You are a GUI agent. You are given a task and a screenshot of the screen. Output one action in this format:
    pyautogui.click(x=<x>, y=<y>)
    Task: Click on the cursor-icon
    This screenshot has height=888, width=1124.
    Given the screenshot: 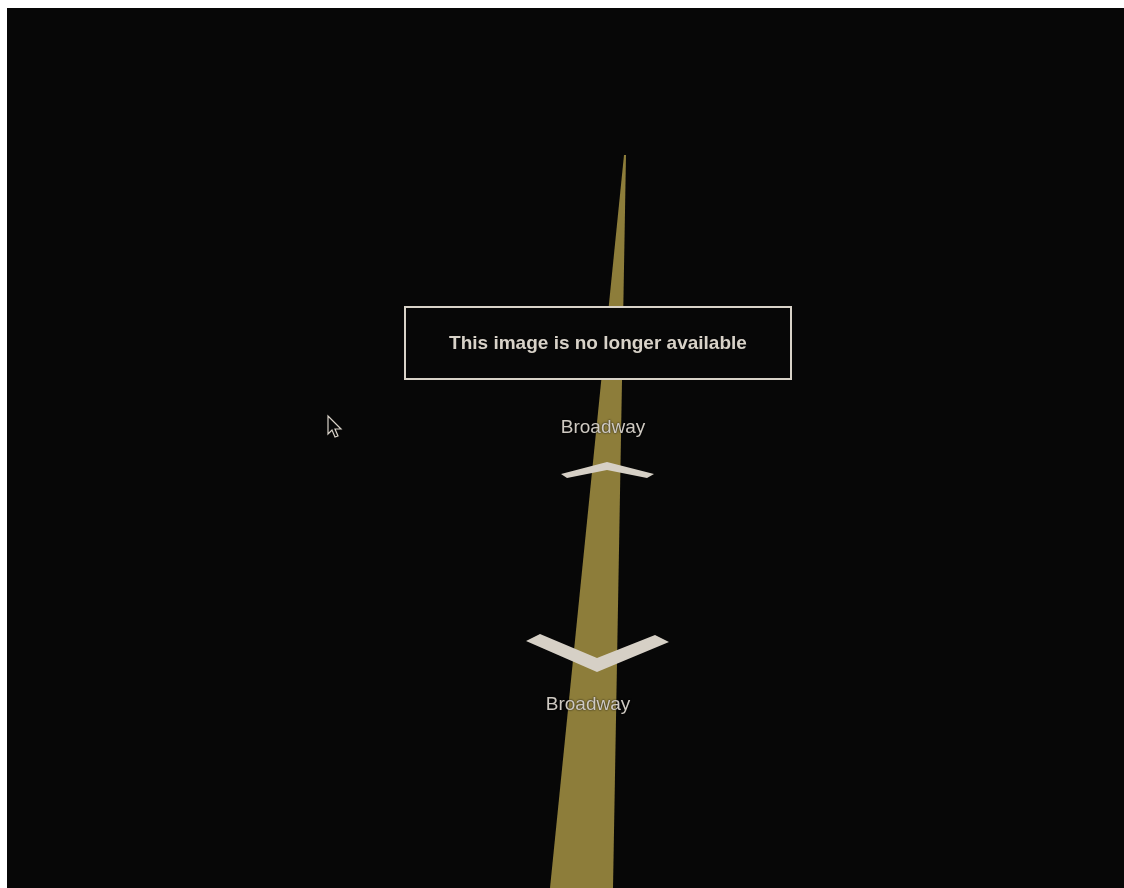 What is the action you would take?
    pyautogui.click(x=335, y=426)
    